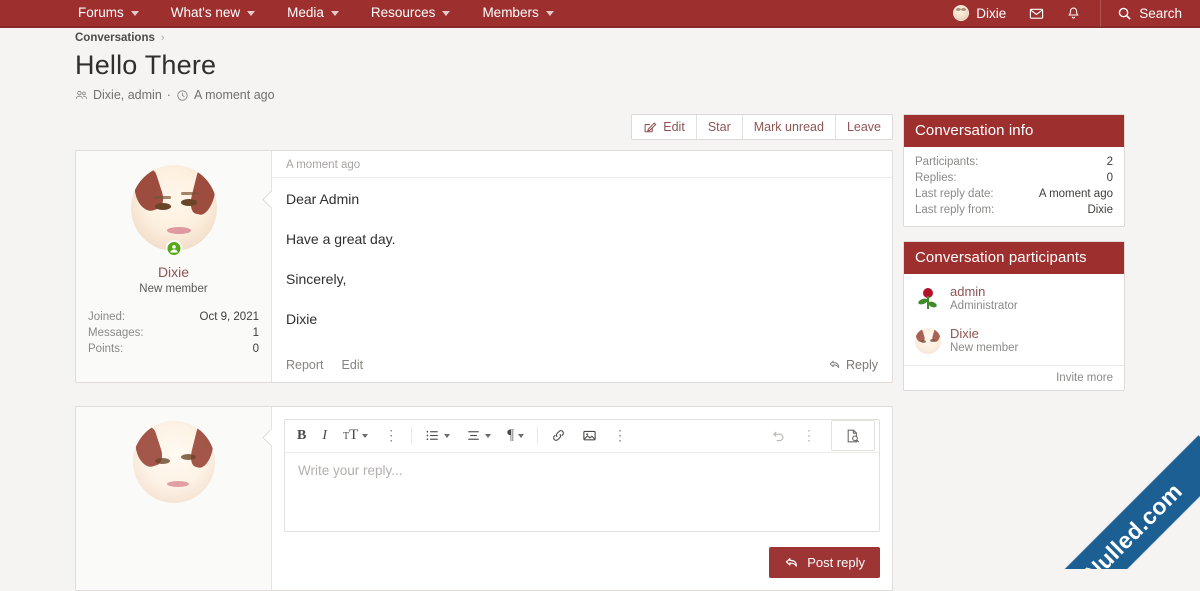 Image resolution: width=1200 pixels, height=591 pixels. I want to click on italic-icon: I, so click(324, 435).